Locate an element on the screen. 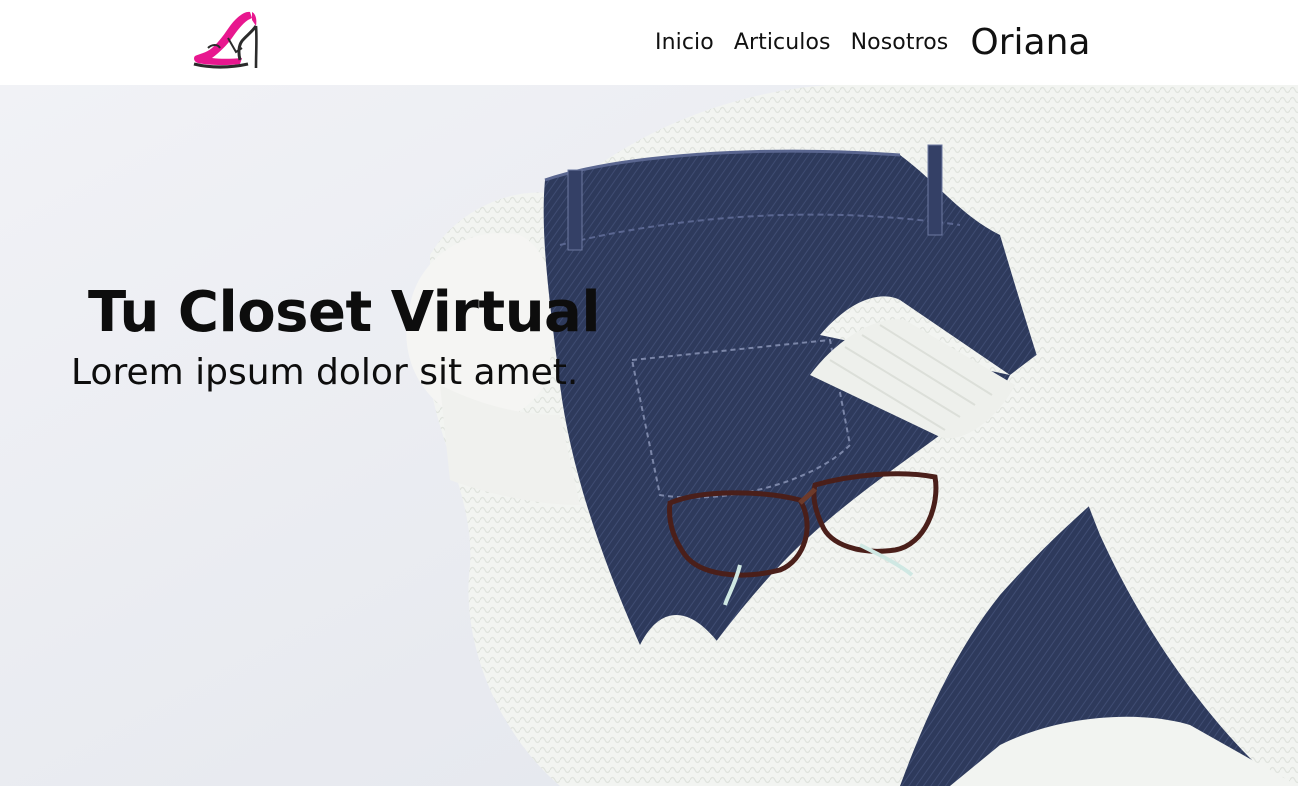  high-heel-logo-icon is located at coordinates (228, 40).